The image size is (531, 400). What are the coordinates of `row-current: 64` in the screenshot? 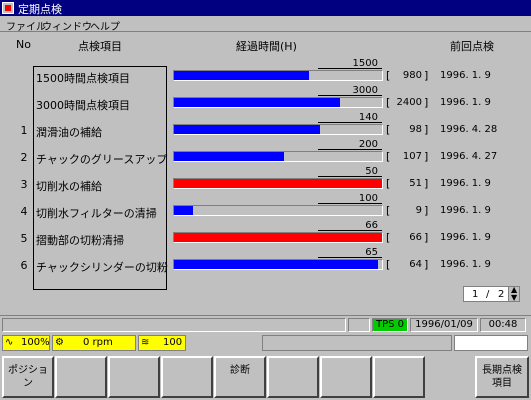 It's located at (415, 264).